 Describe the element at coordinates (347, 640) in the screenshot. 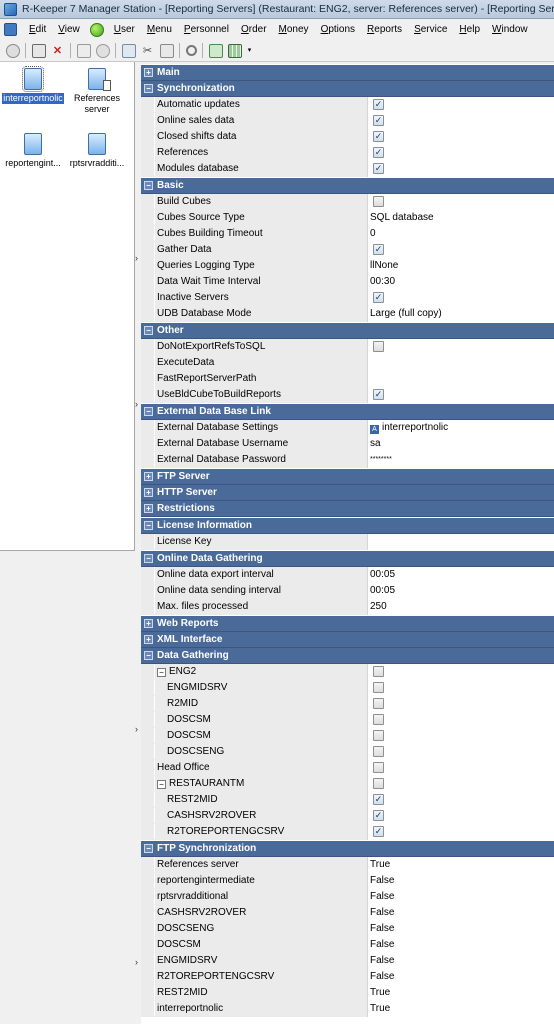

I see `section-xml-interface: + XML Interface` at that location.